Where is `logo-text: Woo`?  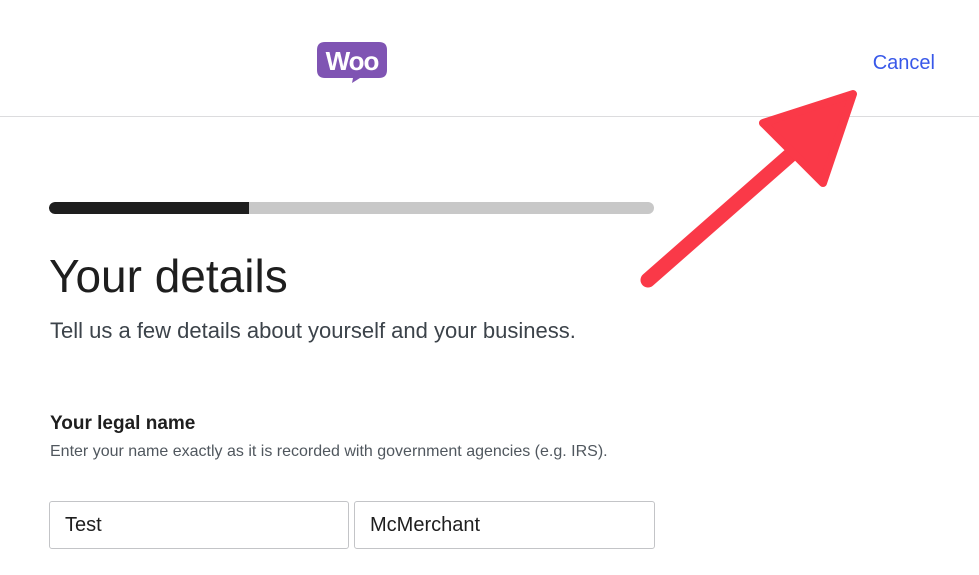 logo-text: Woo is located at coordinates (352, 61).